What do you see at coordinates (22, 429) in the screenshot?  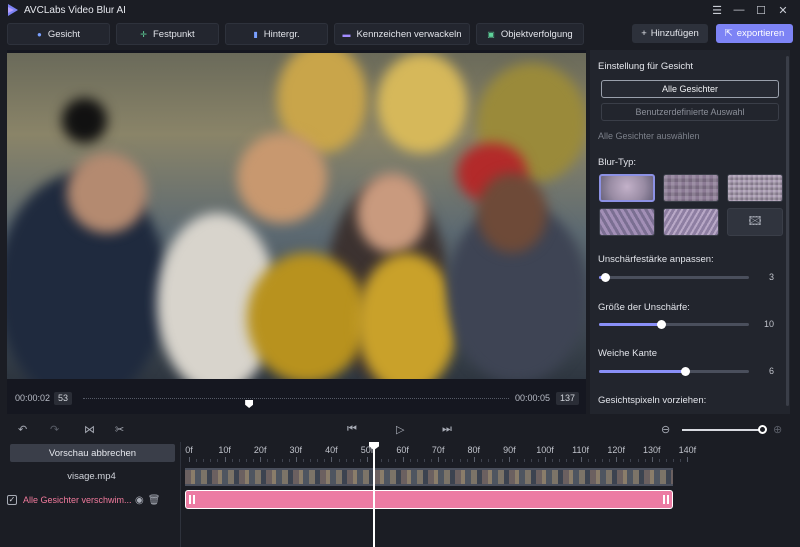 I see `undo-icon: ↶` at bounding box center [22, 429].